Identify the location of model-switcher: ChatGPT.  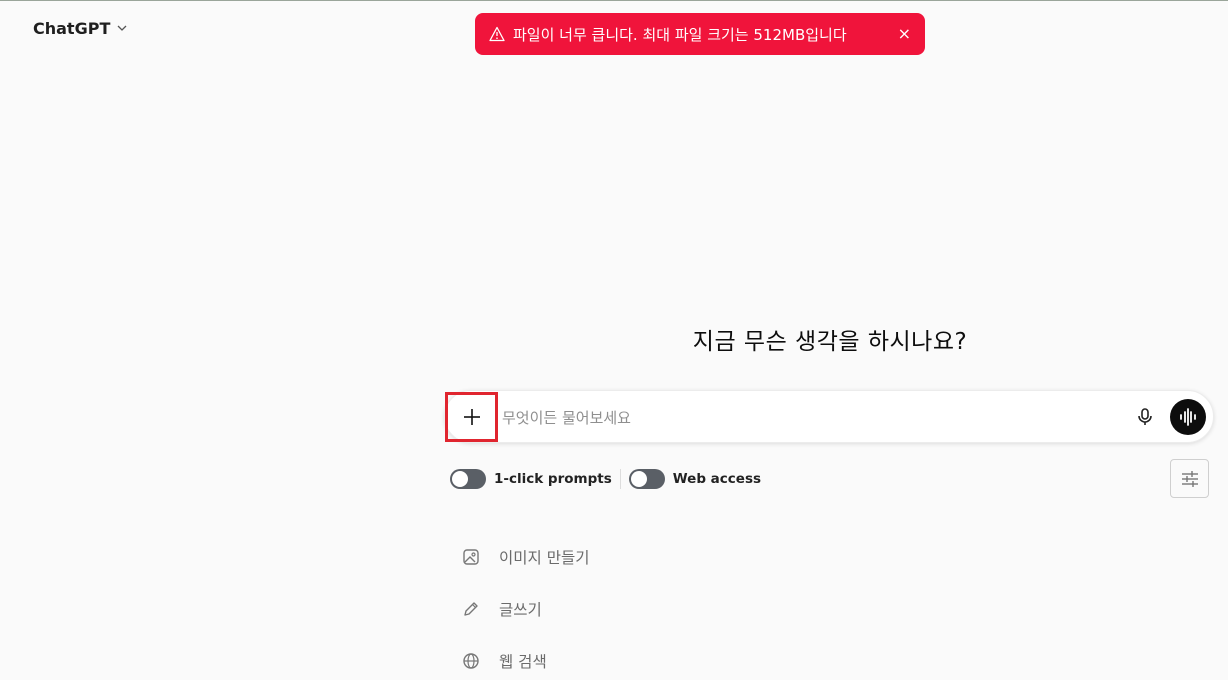
(80, 28).